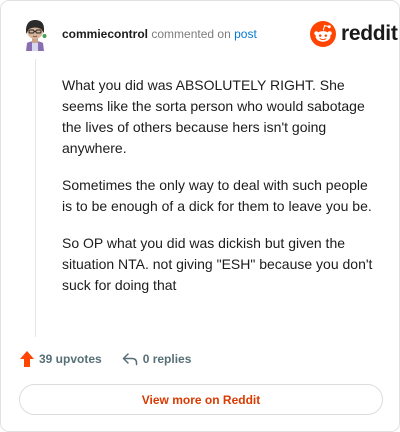 The width and height of the screenshot is (400, 432). What do you see at coordinates (191, 34) in the screenshot?
I see `comment-action-text: commented on` at bounding box center [191, 34].